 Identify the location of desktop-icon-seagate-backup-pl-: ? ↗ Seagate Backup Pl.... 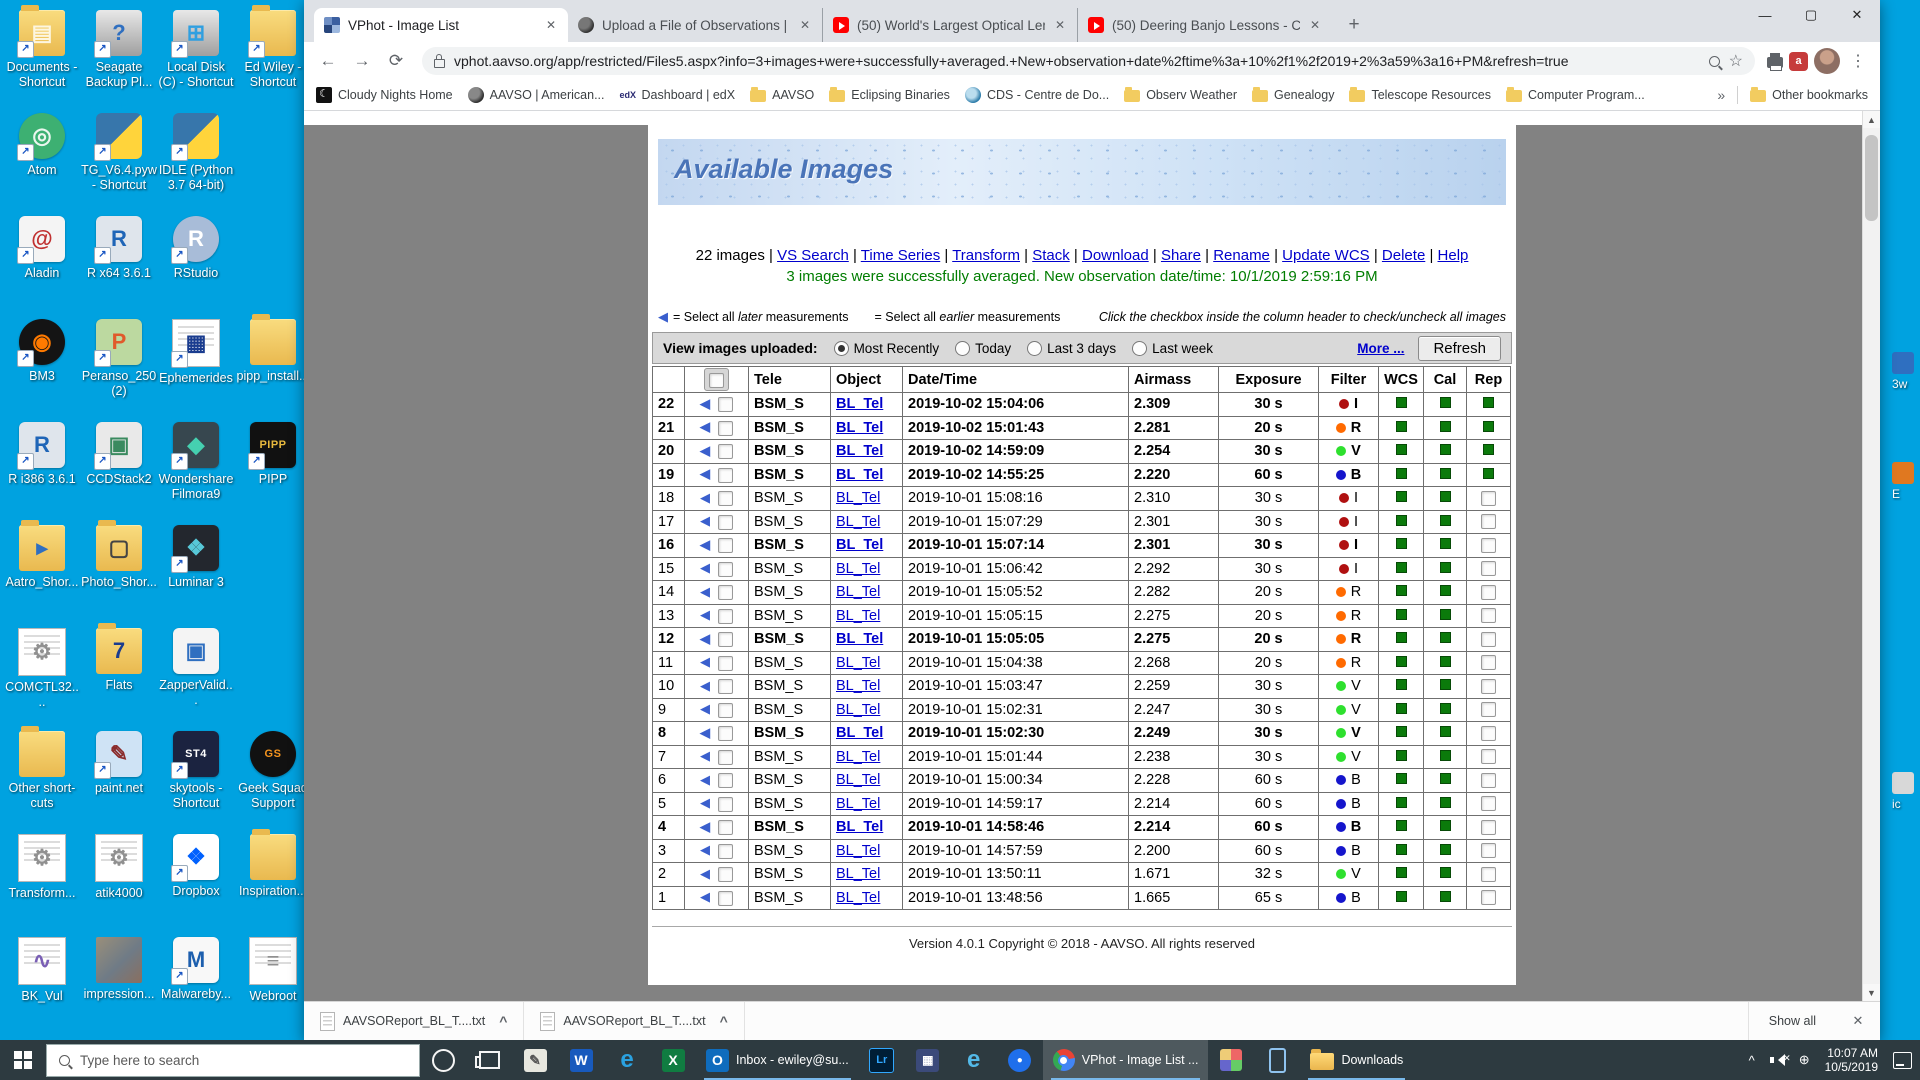
(119, 50).